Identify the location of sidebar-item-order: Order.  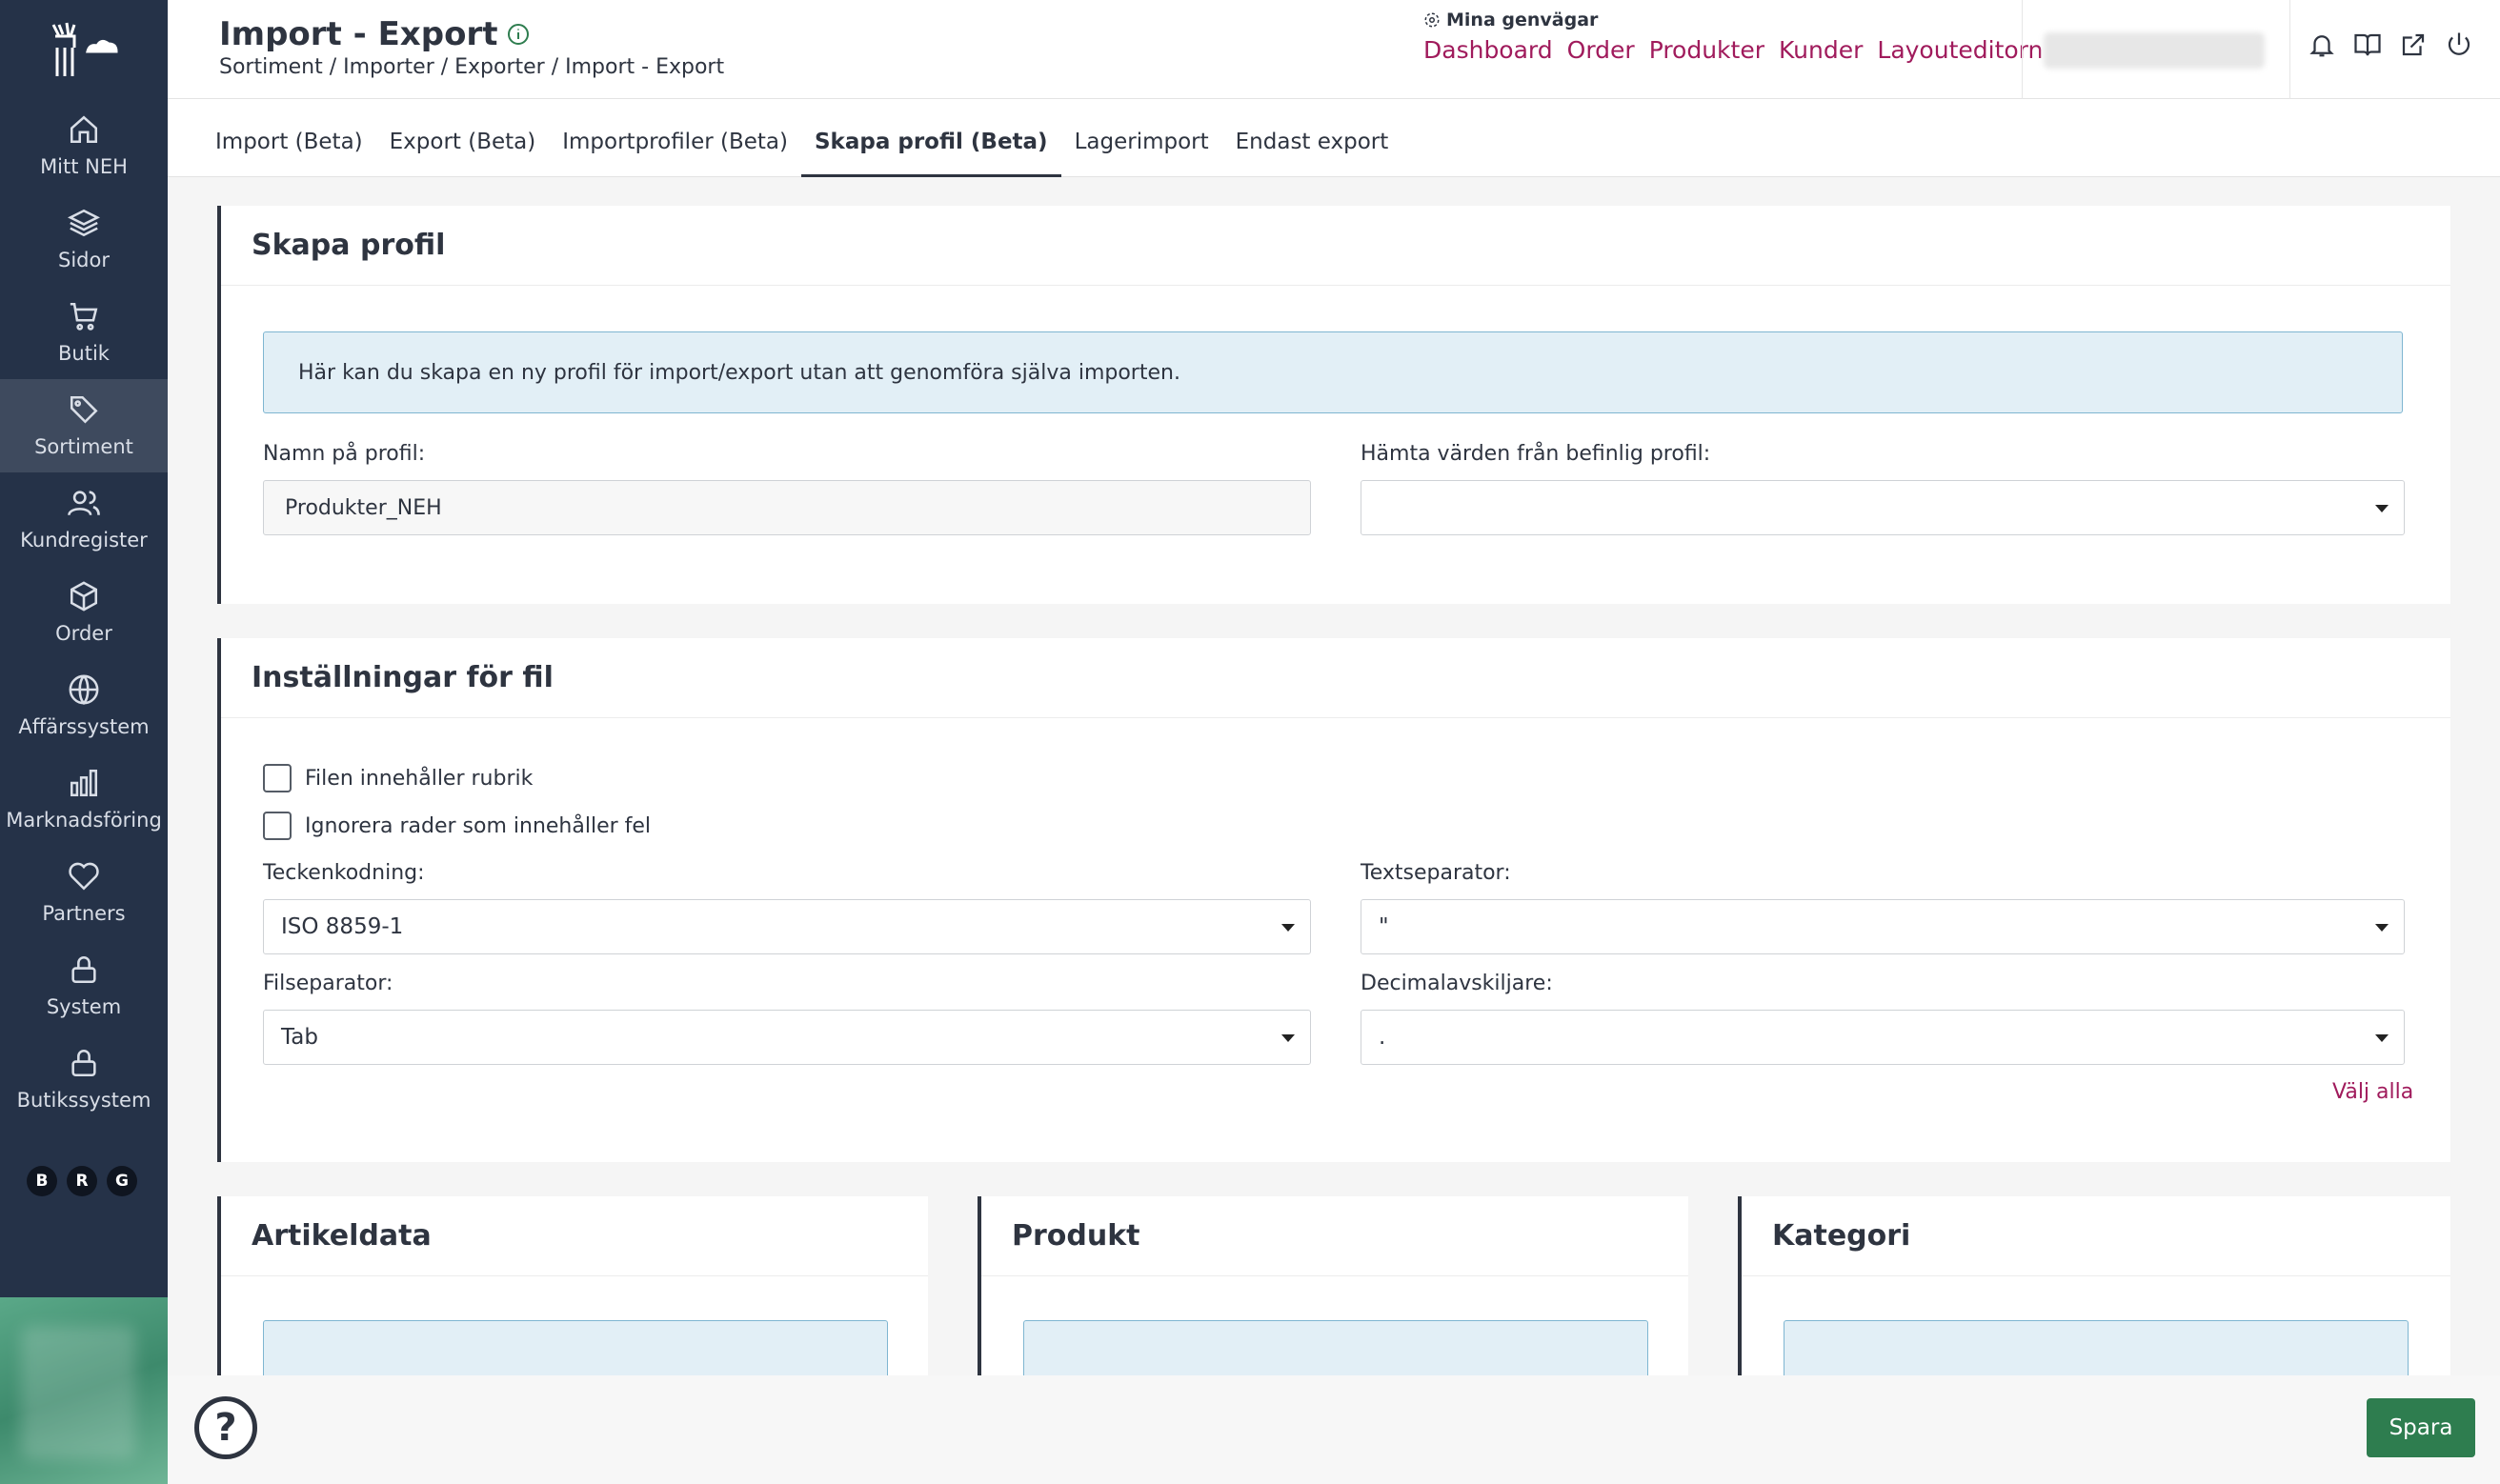
(84, 613).